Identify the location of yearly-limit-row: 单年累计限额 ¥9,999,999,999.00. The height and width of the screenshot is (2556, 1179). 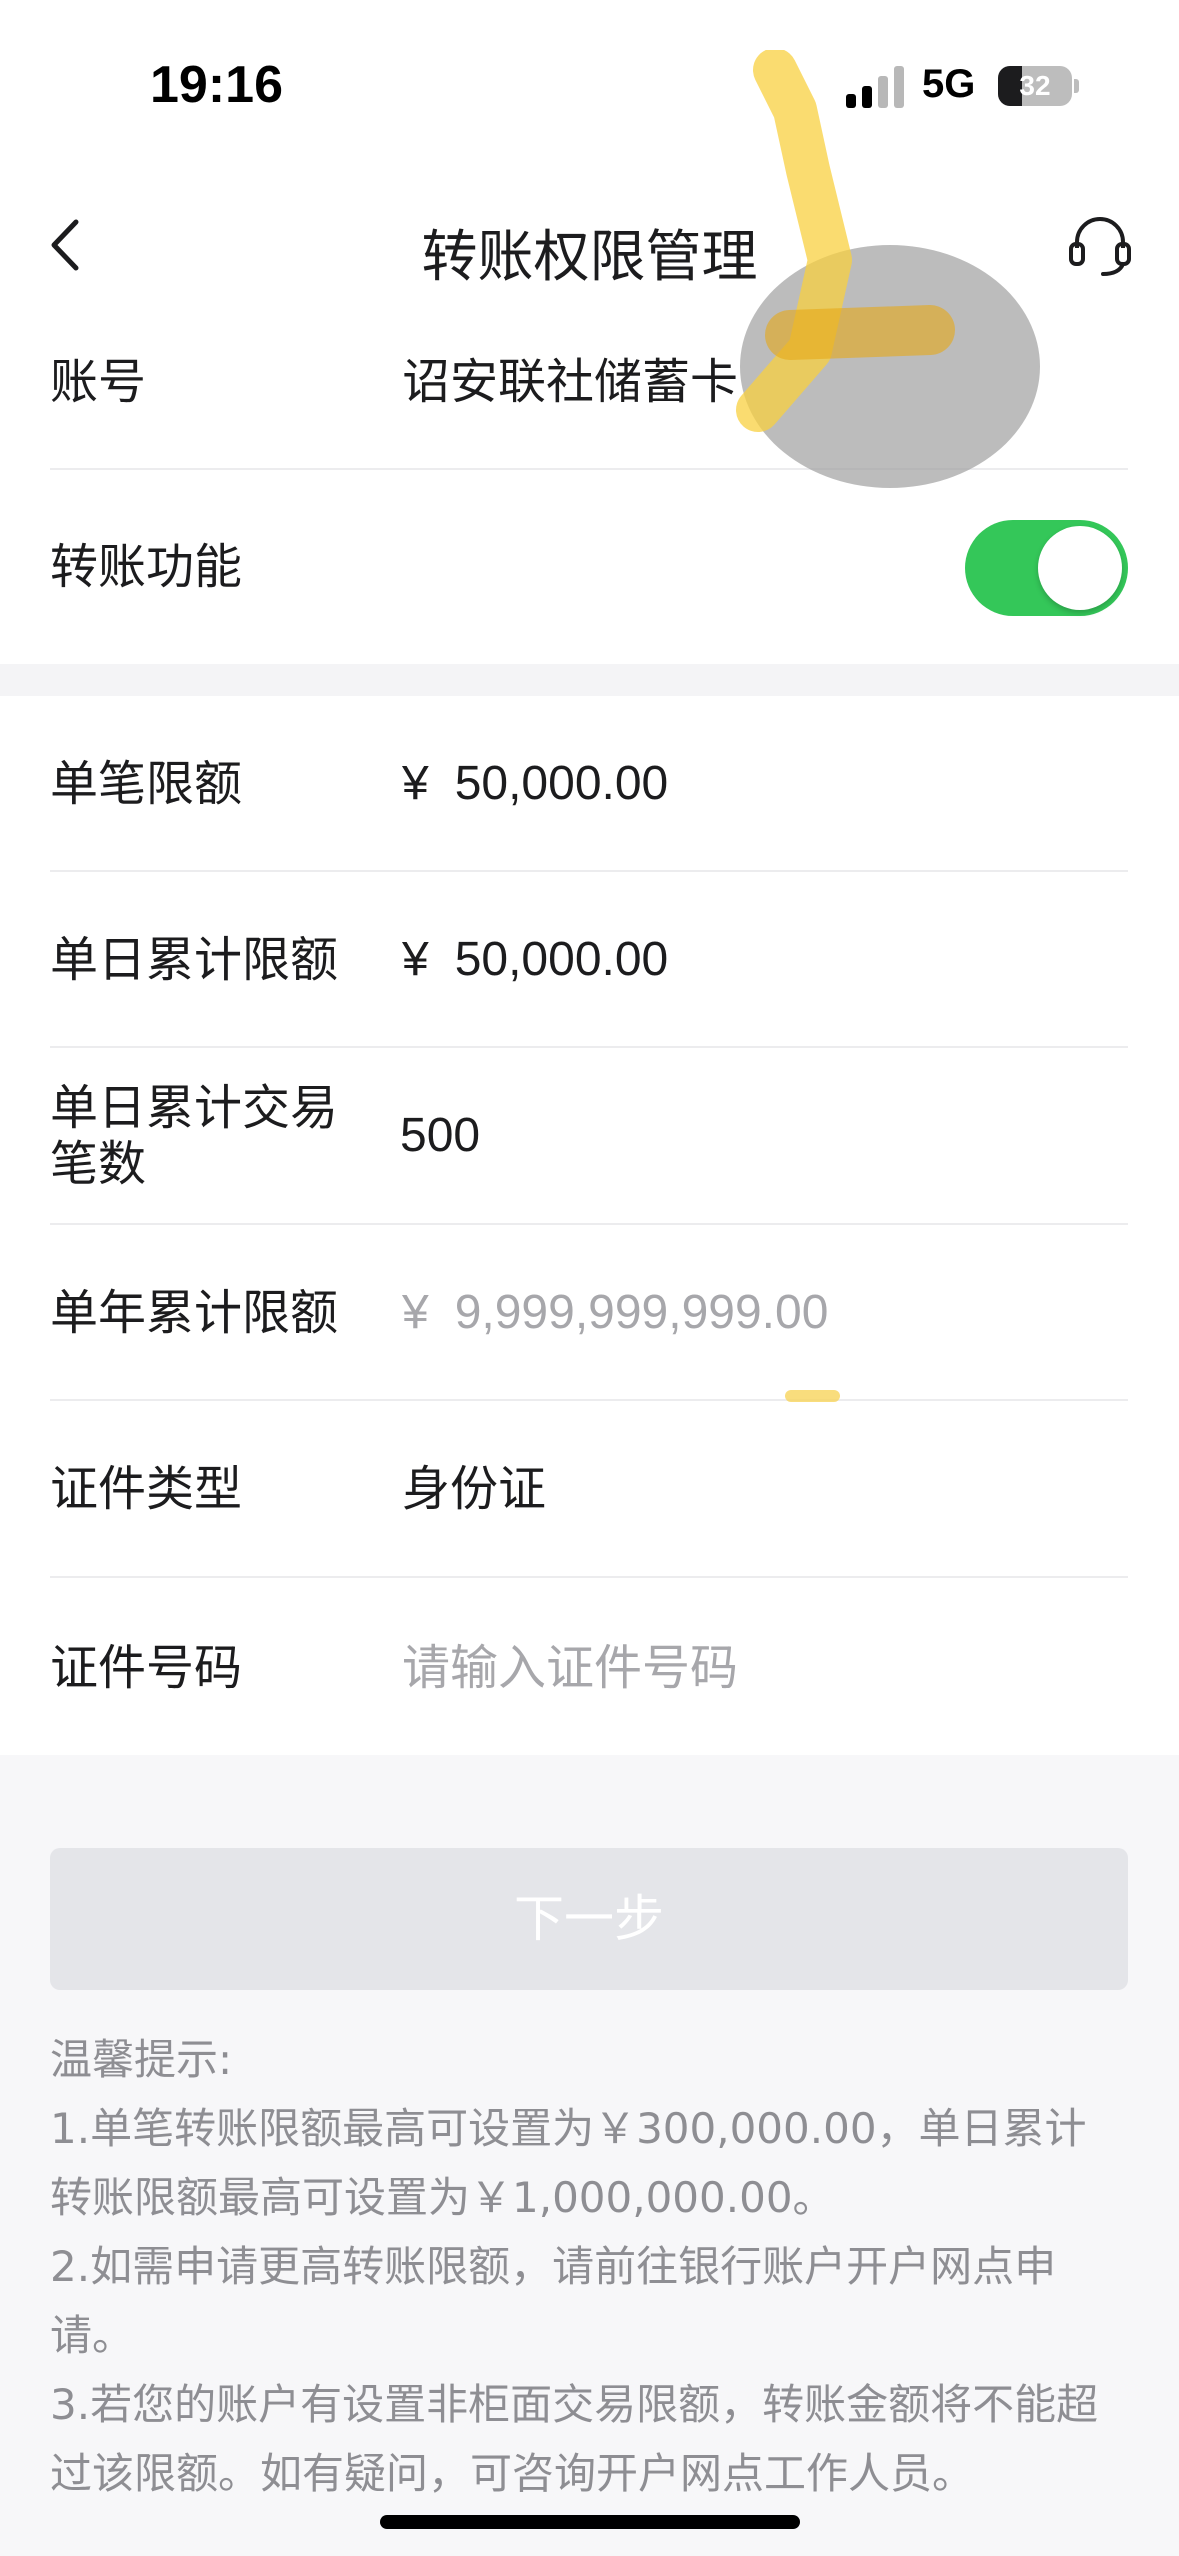
(589, 1313).